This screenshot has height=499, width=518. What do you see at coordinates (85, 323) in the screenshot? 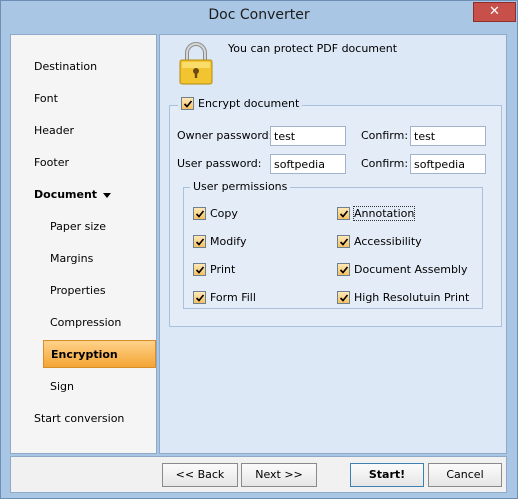
I see `sidebar-item-compression: Compression` at bounding box center [85, 323].